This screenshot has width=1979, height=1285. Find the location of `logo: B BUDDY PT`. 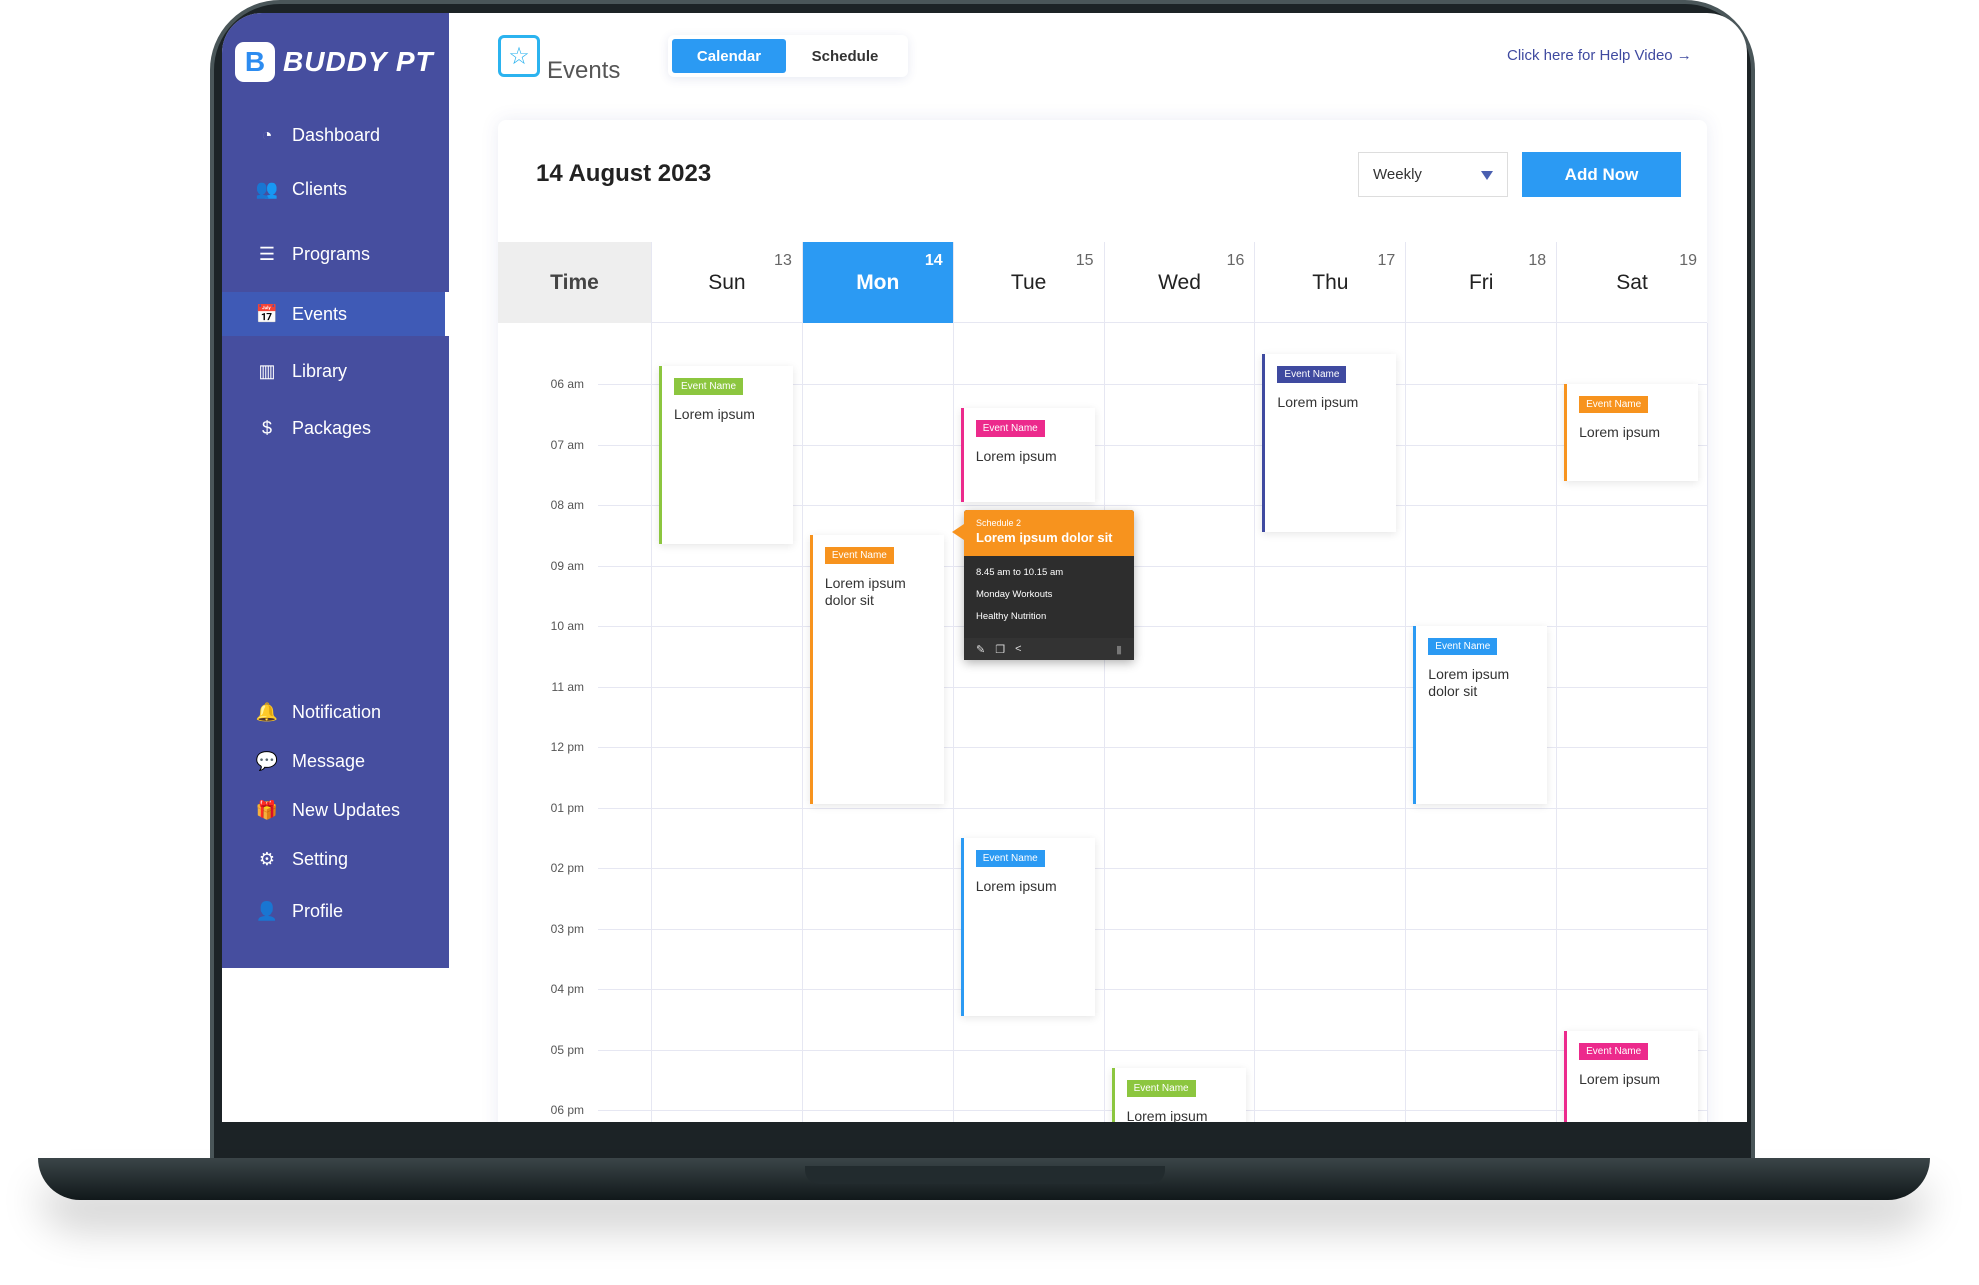

logo: B BUDDY PT is located at coordinates (334, 62).